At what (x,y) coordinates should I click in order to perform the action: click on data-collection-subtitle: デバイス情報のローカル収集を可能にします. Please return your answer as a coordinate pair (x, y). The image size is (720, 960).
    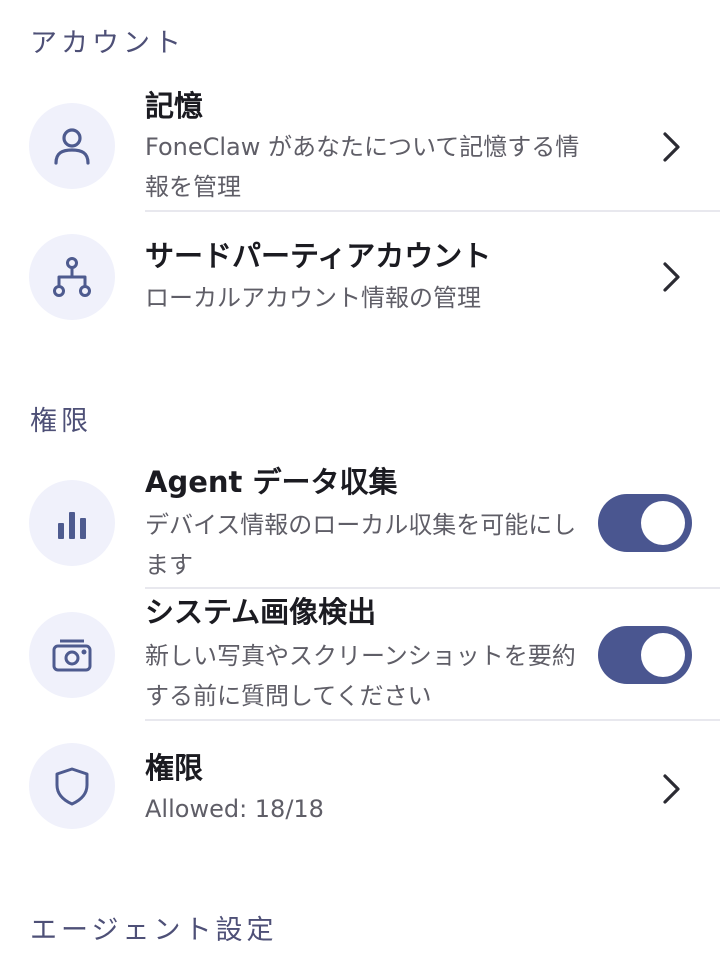
    Looking at the image, I should click on (361, 545).